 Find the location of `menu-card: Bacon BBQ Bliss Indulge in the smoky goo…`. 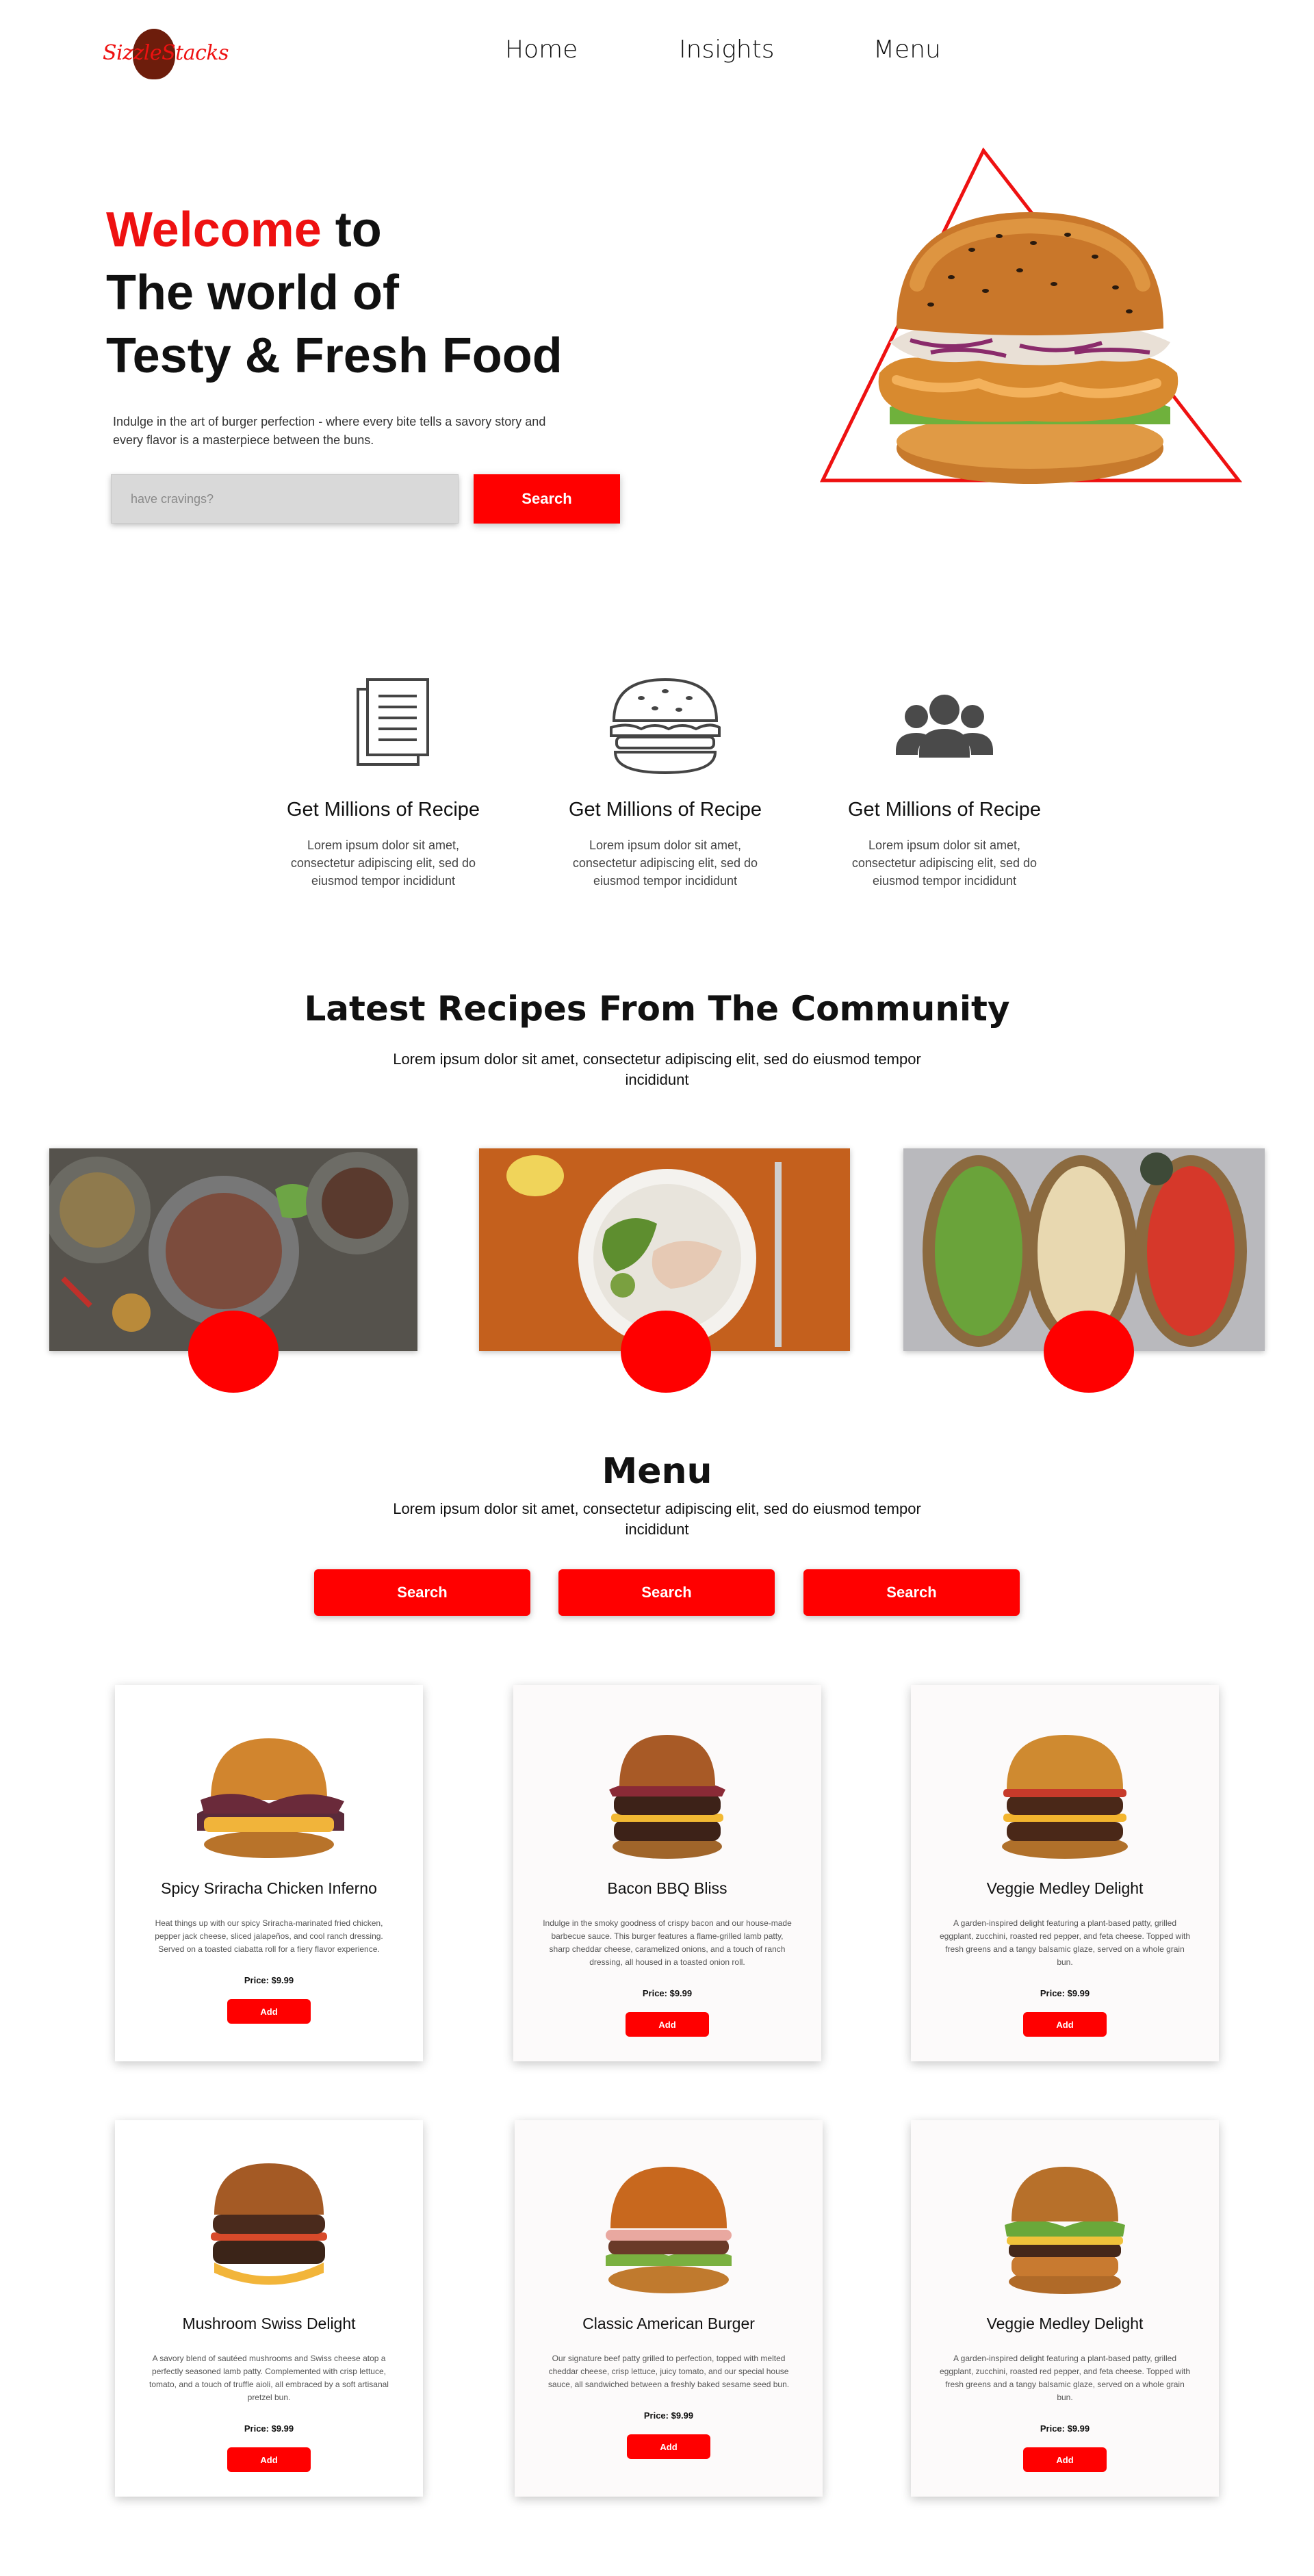

menu-card: Bacon BBQ Bliss Indulge in the smoky goo… is located at coordinates (667, 1873).